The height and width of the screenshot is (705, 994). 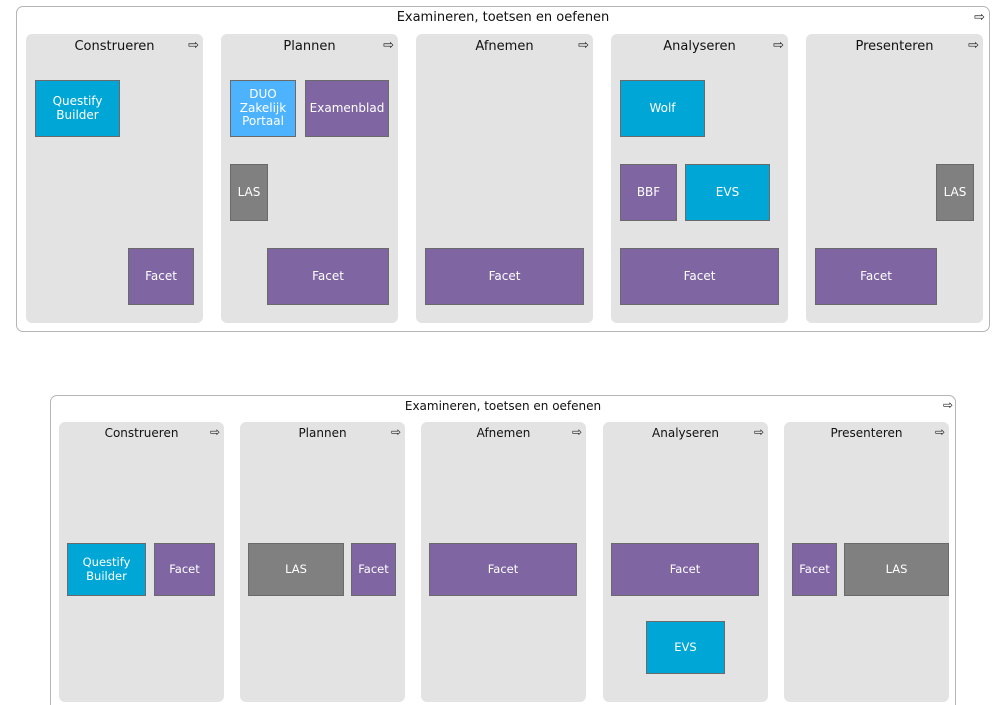 I want to click on box-label: BBF, so click(x=648, y=191).